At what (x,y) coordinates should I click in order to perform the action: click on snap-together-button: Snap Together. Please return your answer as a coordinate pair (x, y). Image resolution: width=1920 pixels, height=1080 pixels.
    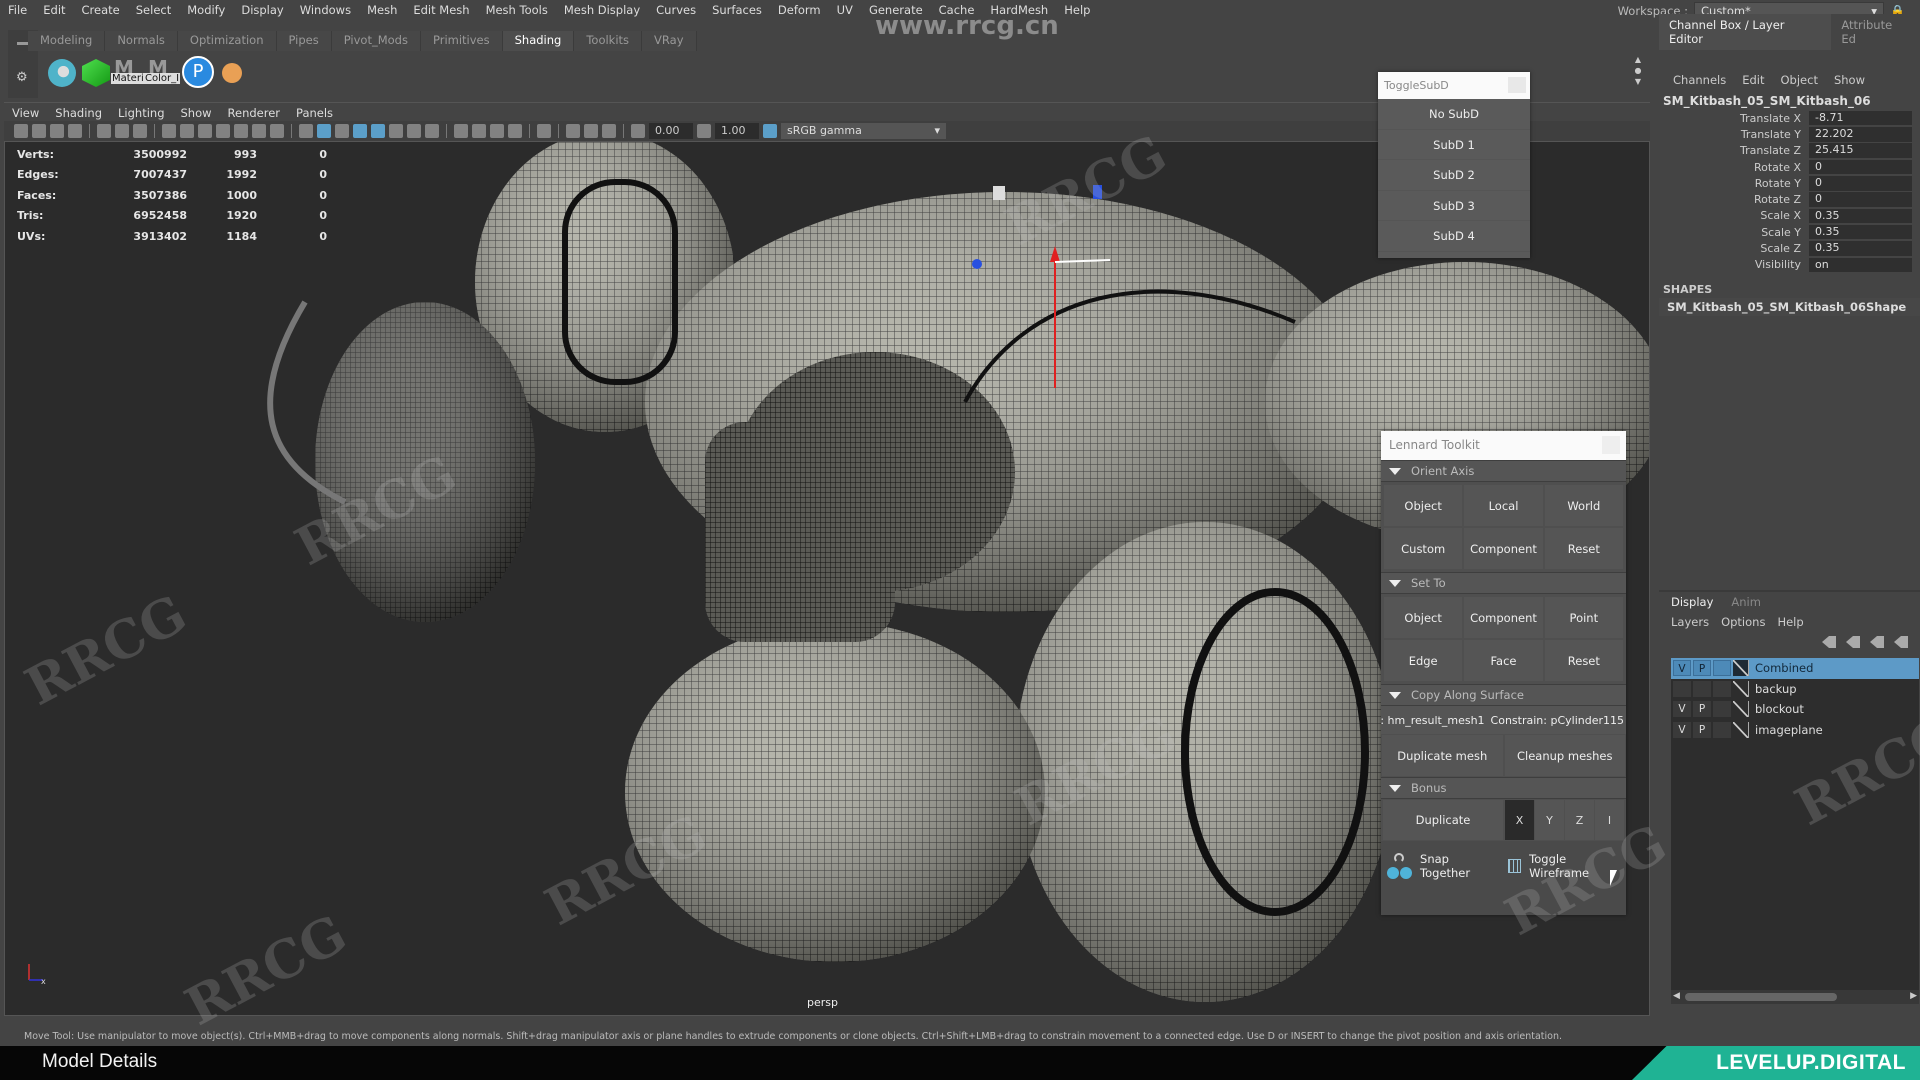
    Looking at the image, I should click on (1460, 866).